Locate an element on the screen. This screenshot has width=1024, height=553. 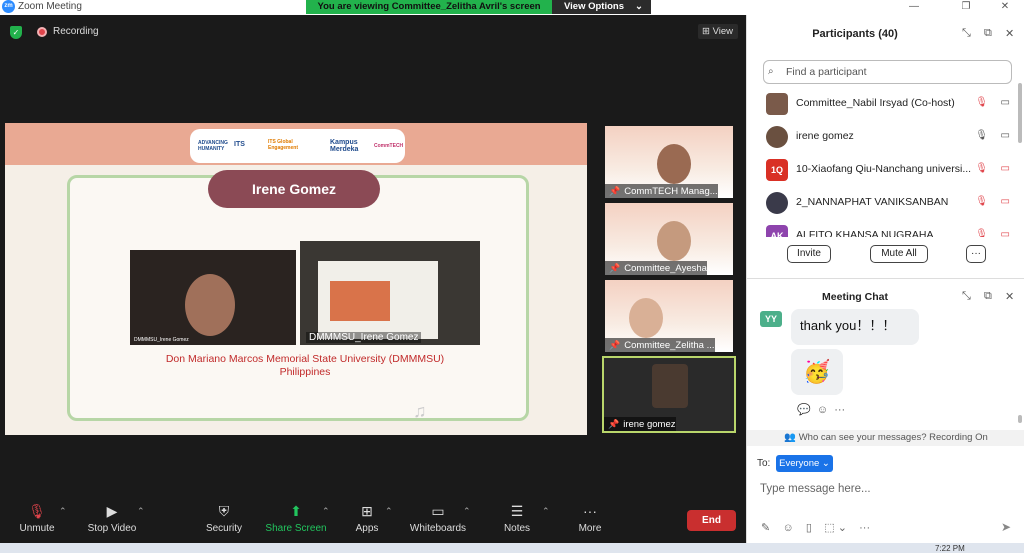
close-button: ✕ is located at coordinates (1005, 7).